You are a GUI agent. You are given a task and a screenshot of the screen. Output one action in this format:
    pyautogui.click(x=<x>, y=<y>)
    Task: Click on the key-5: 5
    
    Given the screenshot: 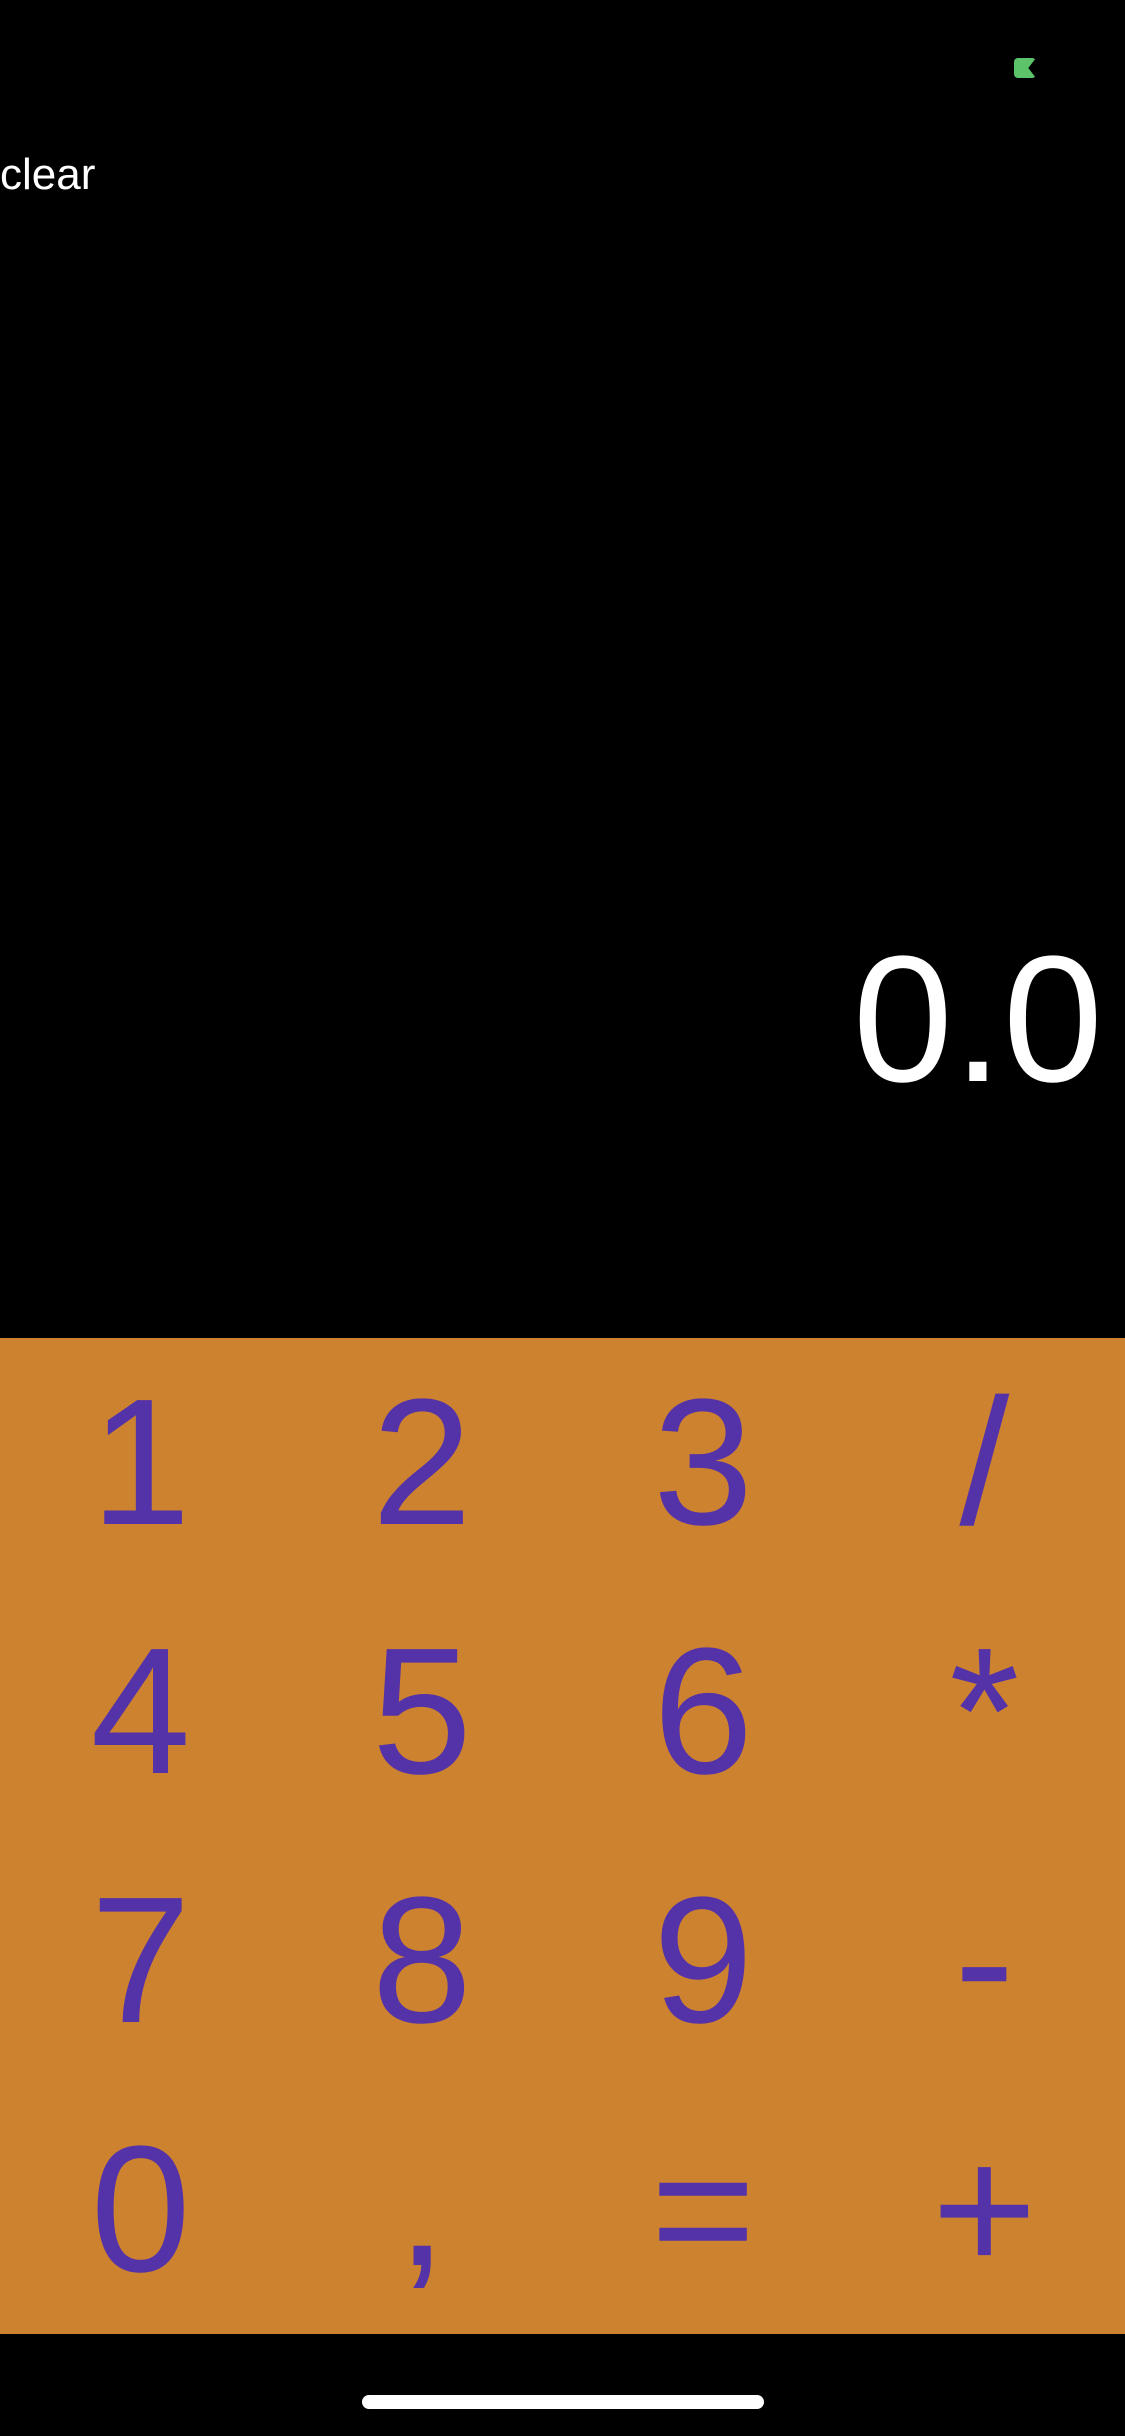 What is the action you would take?
    pyautogui.click(x=421, y=1711)
    